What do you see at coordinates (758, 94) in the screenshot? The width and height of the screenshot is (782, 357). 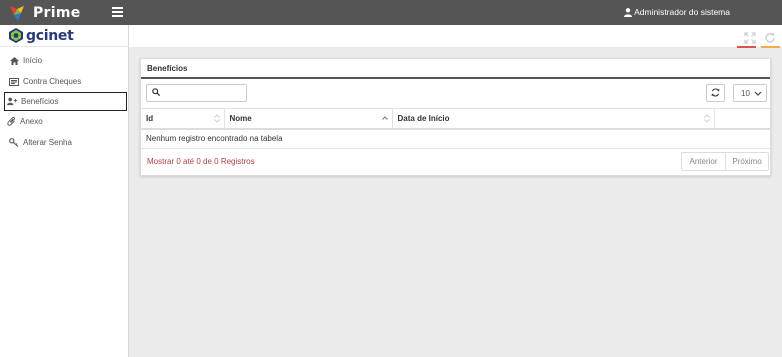 I see `chevron-down-icon` at bounding box center [758, 94].